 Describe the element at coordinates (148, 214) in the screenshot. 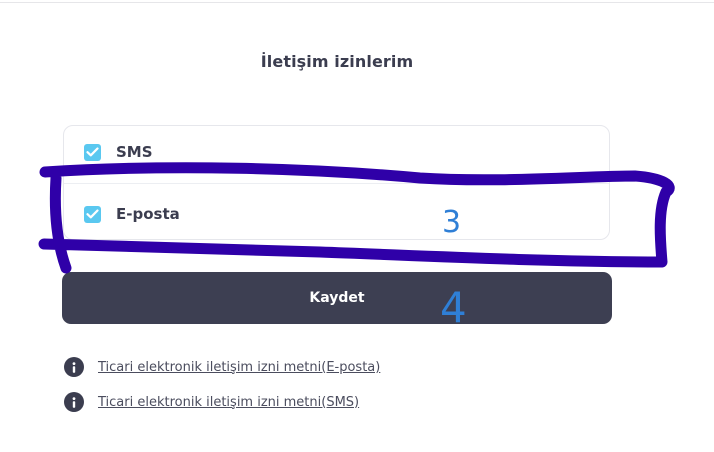

I see `email-label: E-posta` at that location.